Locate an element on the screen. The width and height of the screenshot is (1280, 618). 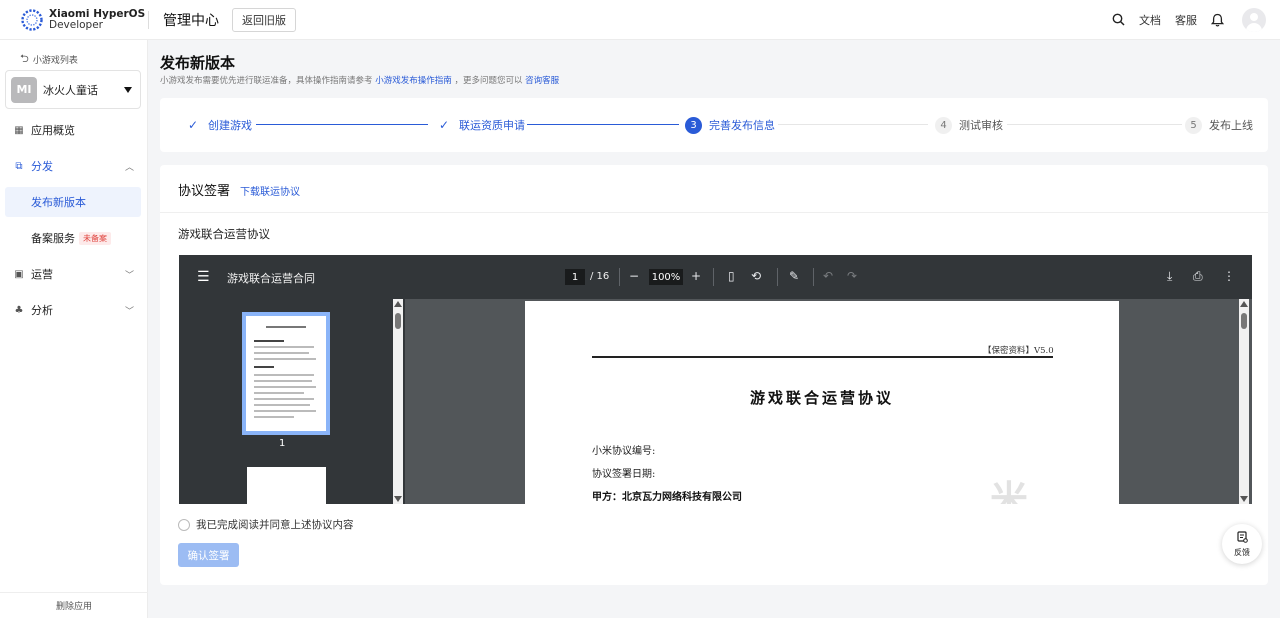
document-heading: 游戏联合运营协议 is located at coordinates (821, 398).